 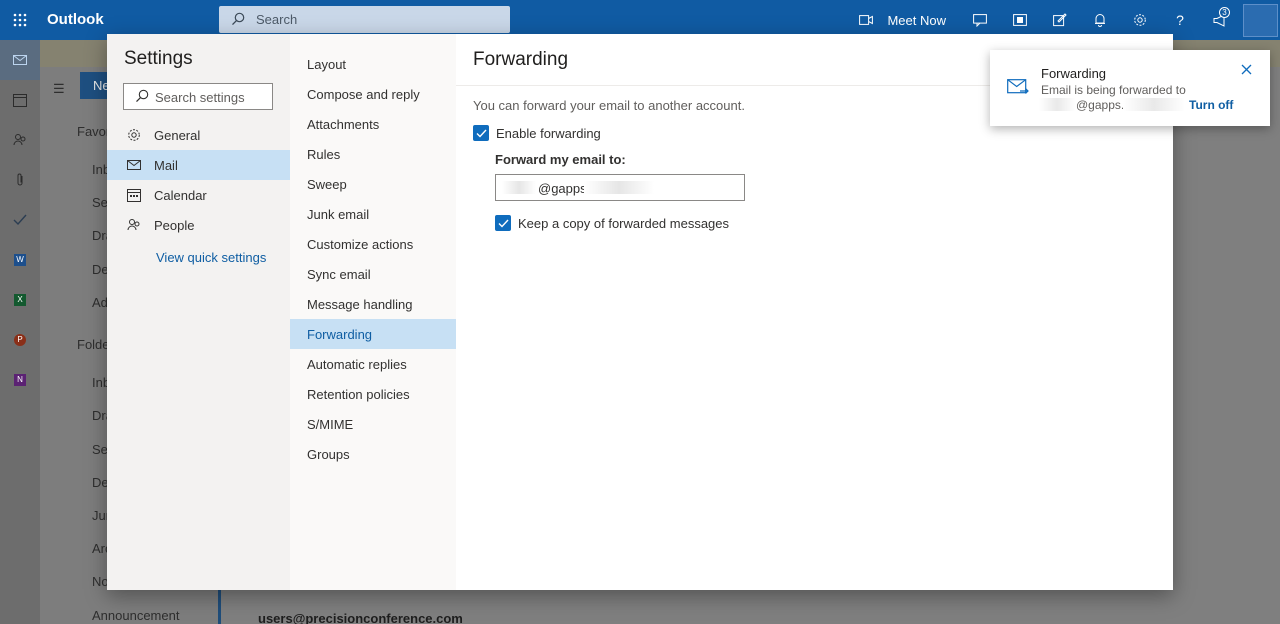 I want to click on powerpoint-icon: P, so click(x=20, y=340).